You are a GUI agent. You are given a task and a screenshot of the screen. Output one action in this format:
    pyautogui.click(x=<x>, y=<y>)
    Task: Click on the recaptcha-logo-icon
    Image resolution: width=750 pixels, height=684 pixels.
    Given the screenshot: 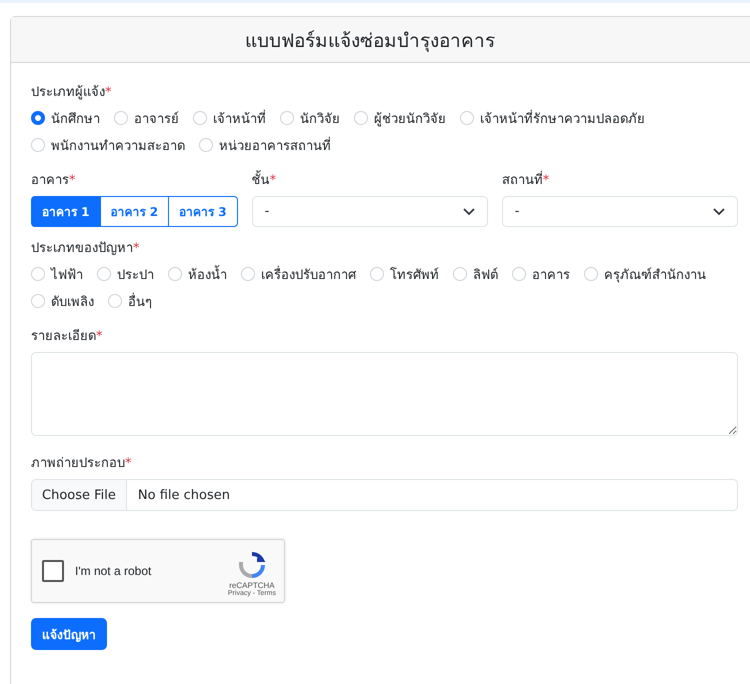 What is the action you would take?
    pyautogui.click(x=252, y=565)
    